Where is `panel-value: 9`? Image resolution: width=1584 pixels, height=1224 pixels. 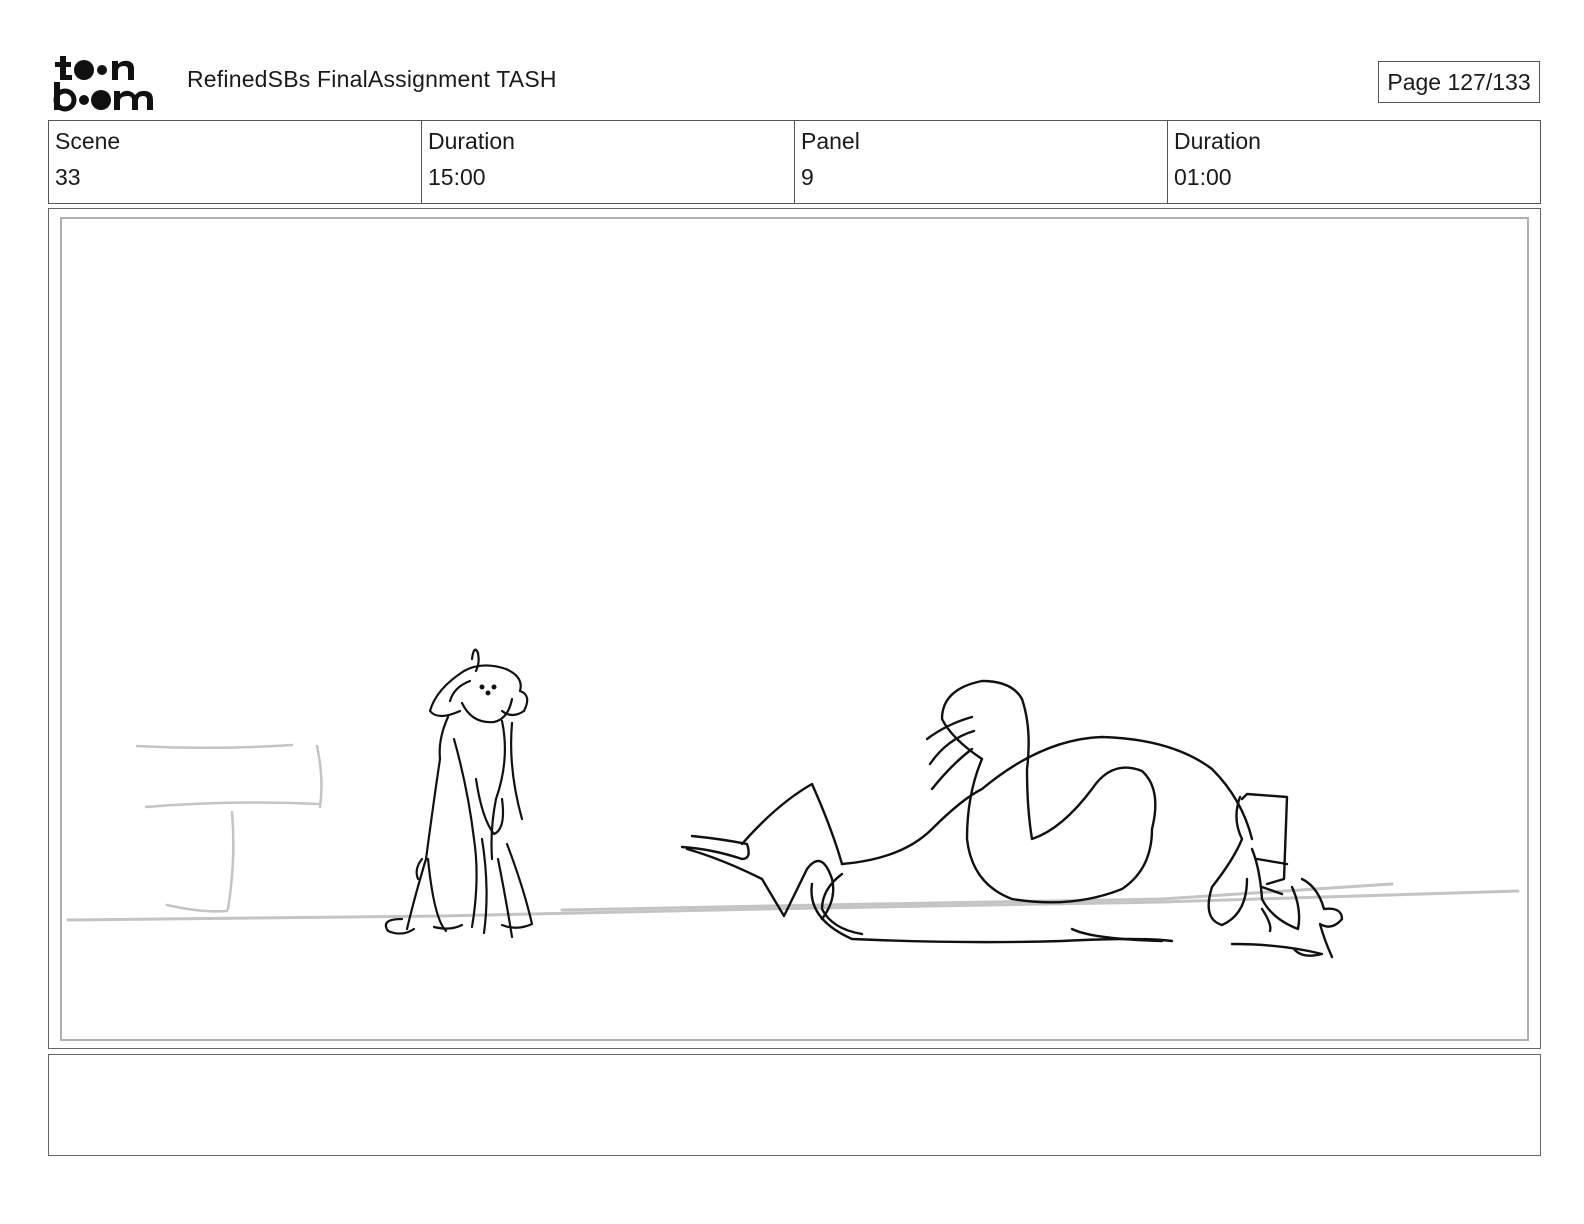
panel-value: 9 is located at coordinates (807, 177).